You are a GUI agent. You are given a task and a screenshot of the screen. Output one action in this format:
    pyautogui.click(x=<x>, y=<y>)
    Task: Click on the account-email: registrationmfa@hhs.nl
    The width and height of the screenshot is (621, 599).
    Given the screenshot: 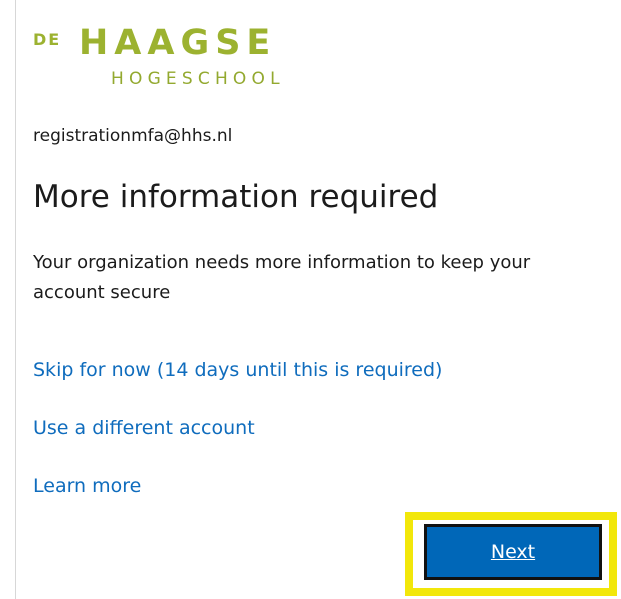 What is the action you would take?
    pyautogui.click(x=133, y=136)
    